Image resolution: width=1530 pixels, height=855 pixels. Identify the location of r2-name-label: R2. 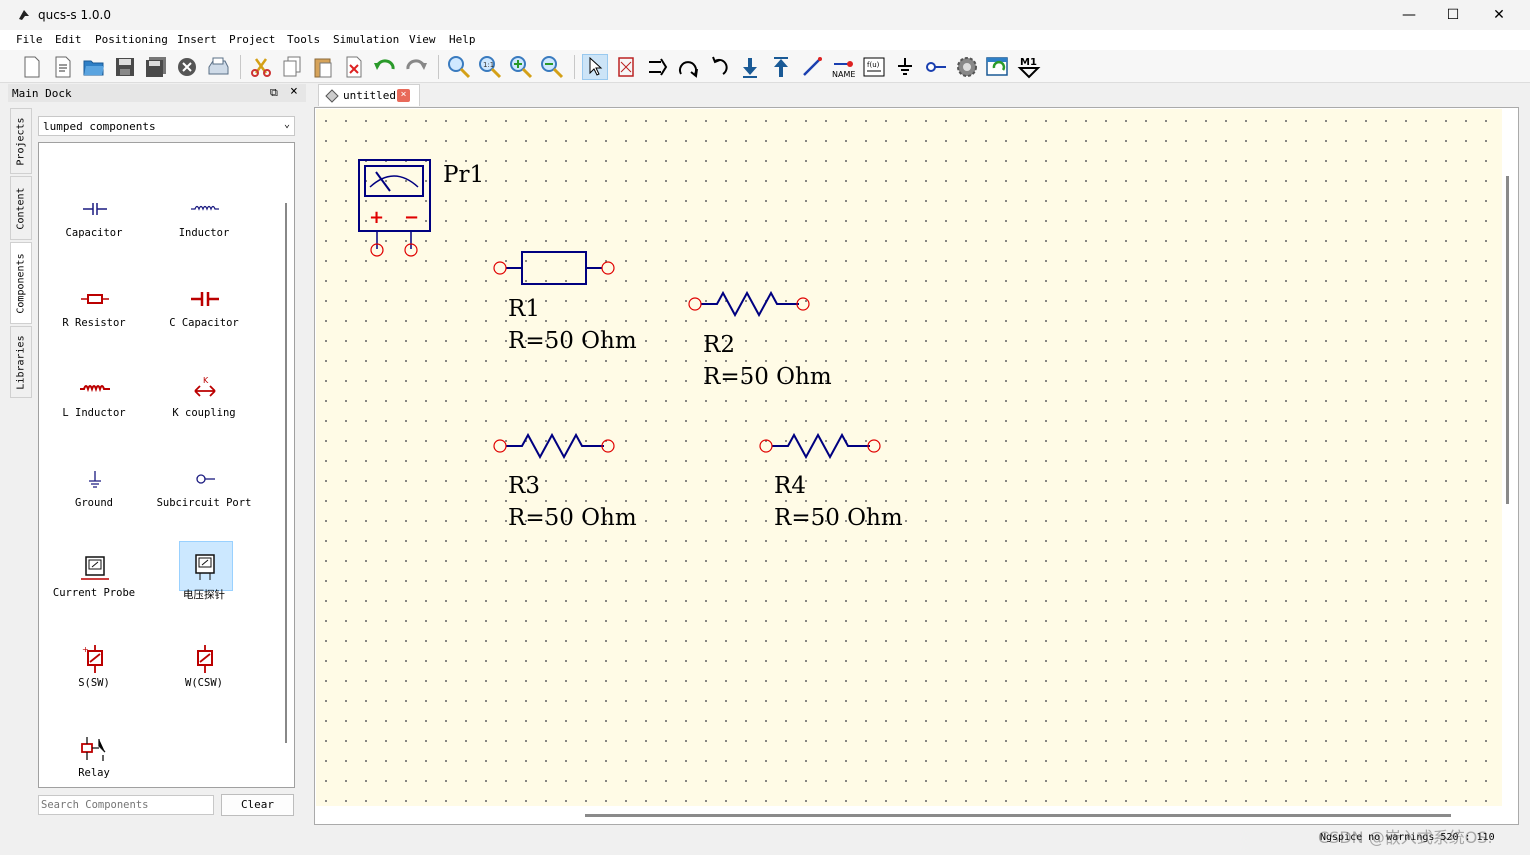
(719, 345).